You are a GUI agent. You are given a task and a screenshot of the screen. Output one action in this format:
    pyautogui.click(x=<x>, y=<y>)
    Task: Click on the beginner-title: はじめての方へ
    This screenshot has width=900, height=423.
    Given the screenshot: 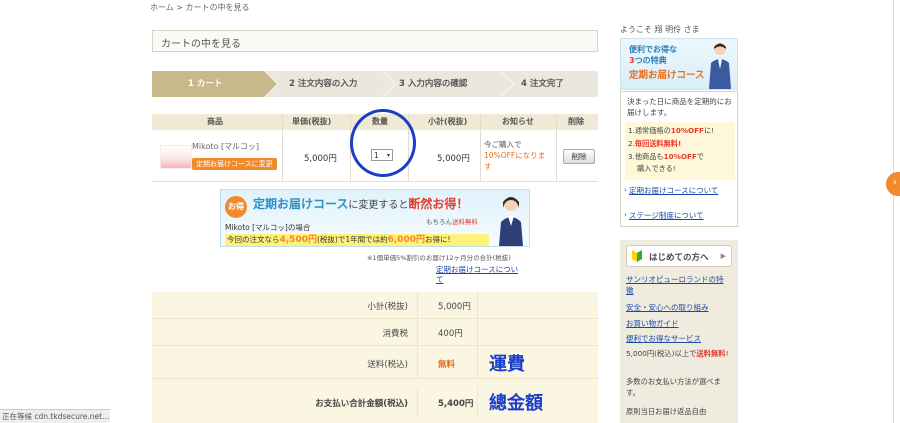 What is the action you would take?
    pyautogui.click(x=679, y=258)
    